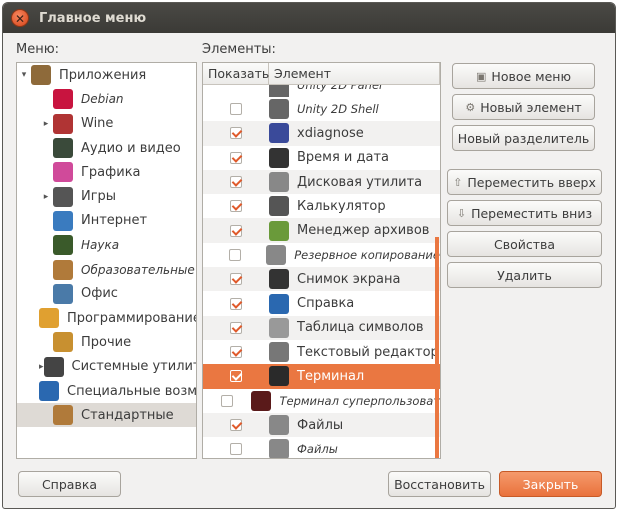  I want to click on unity-shell-icon, so click(279, 109).